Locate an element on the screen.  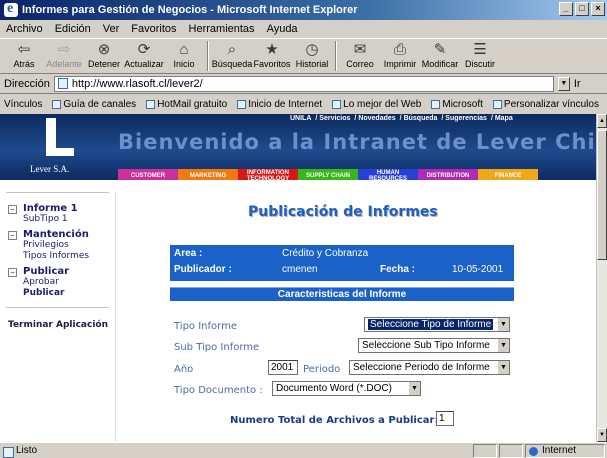
publisher-value: cmenen is located at coordinates (300, 269).